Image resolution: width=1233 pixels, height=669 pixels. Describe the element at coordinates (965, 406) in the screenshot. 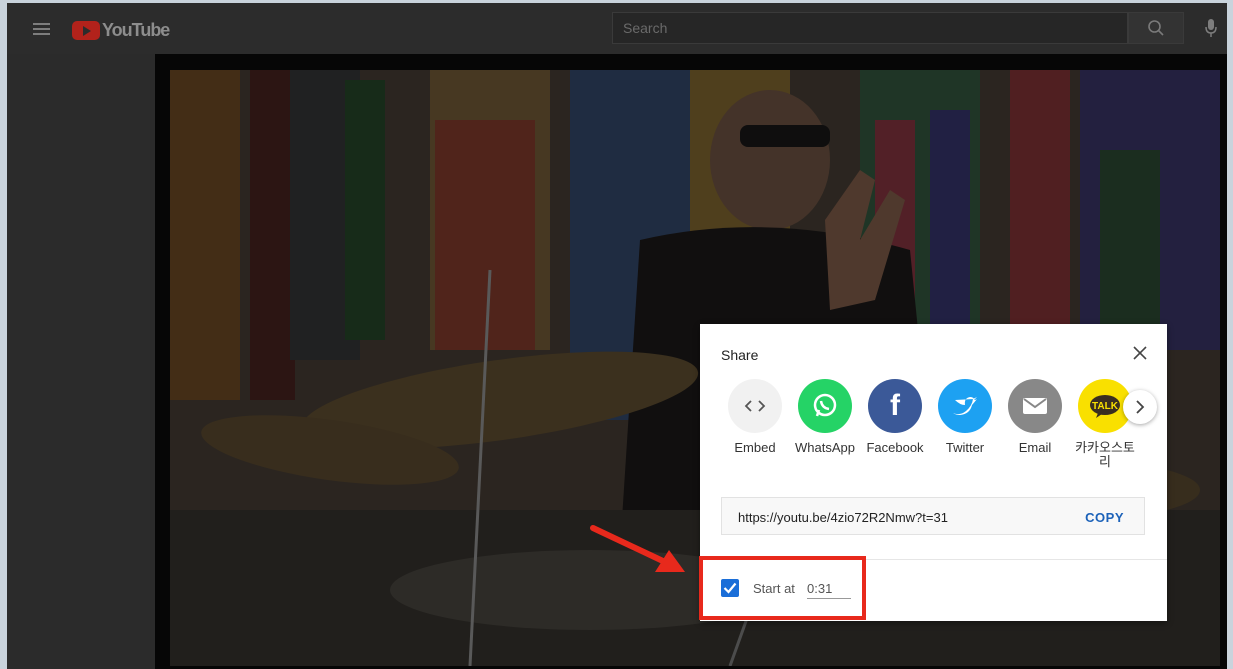

I see `twitter-icon` at that location.